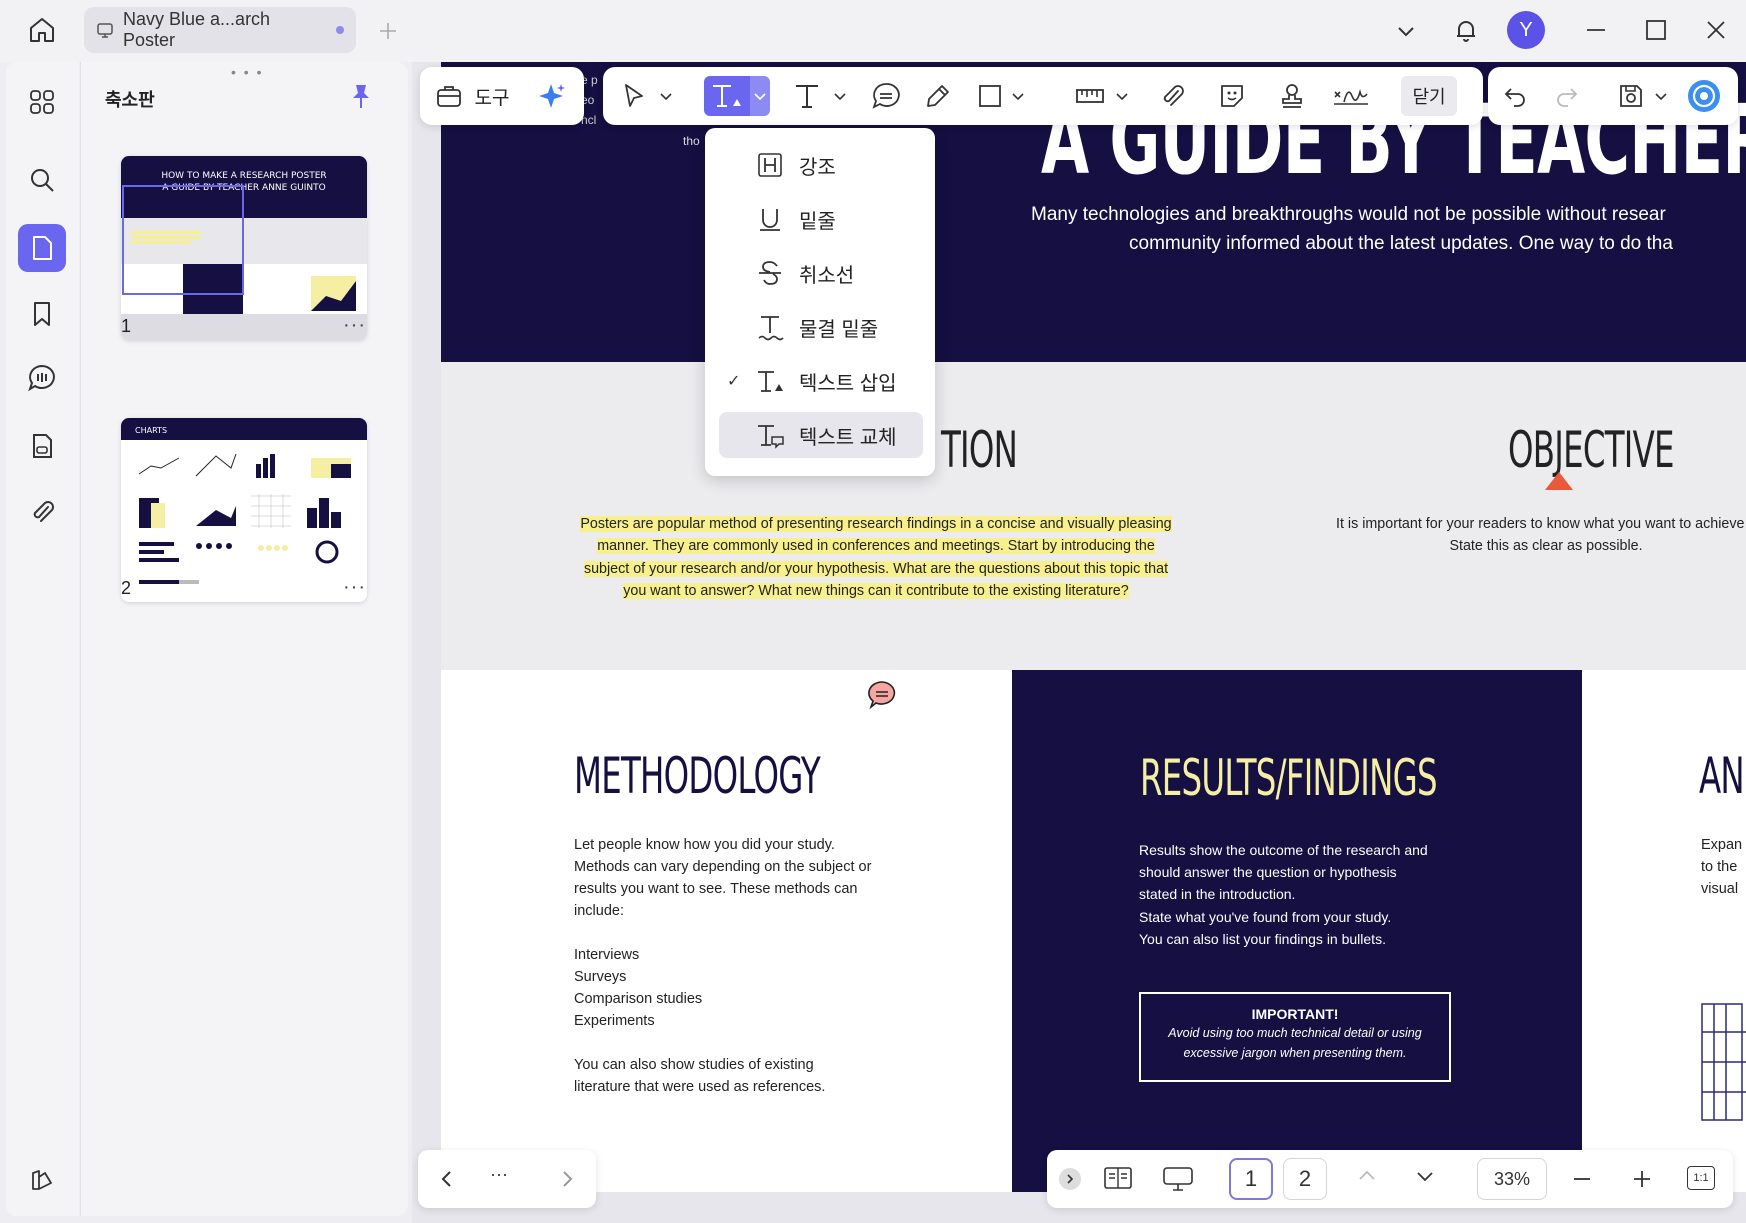  What do you see at coordinates (1656, 30) in the screenshot?
I see `maximize-icon` at bounding box center [1656, 30].